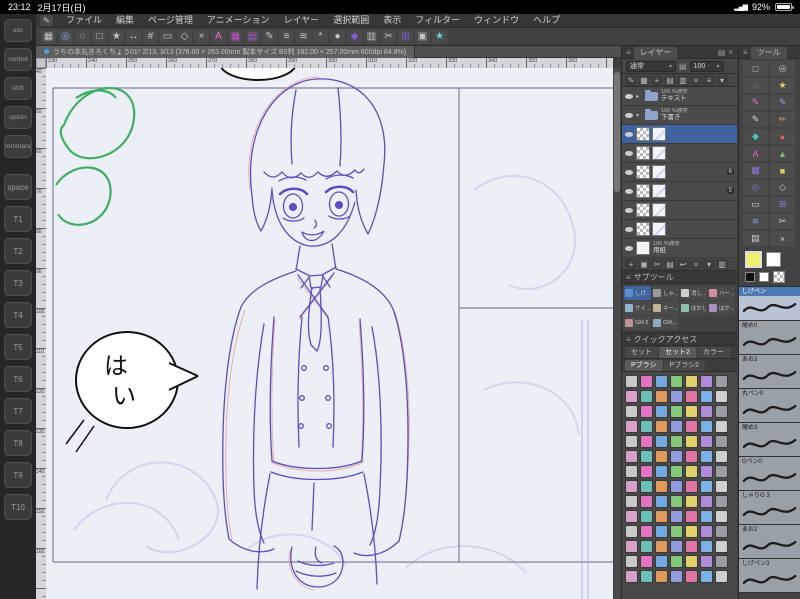 The image size is (800, 599). What do you see at coordinates (782, 85) in the screenshot?
I see `tool-icon: ★` at bounding box center [782, 85].